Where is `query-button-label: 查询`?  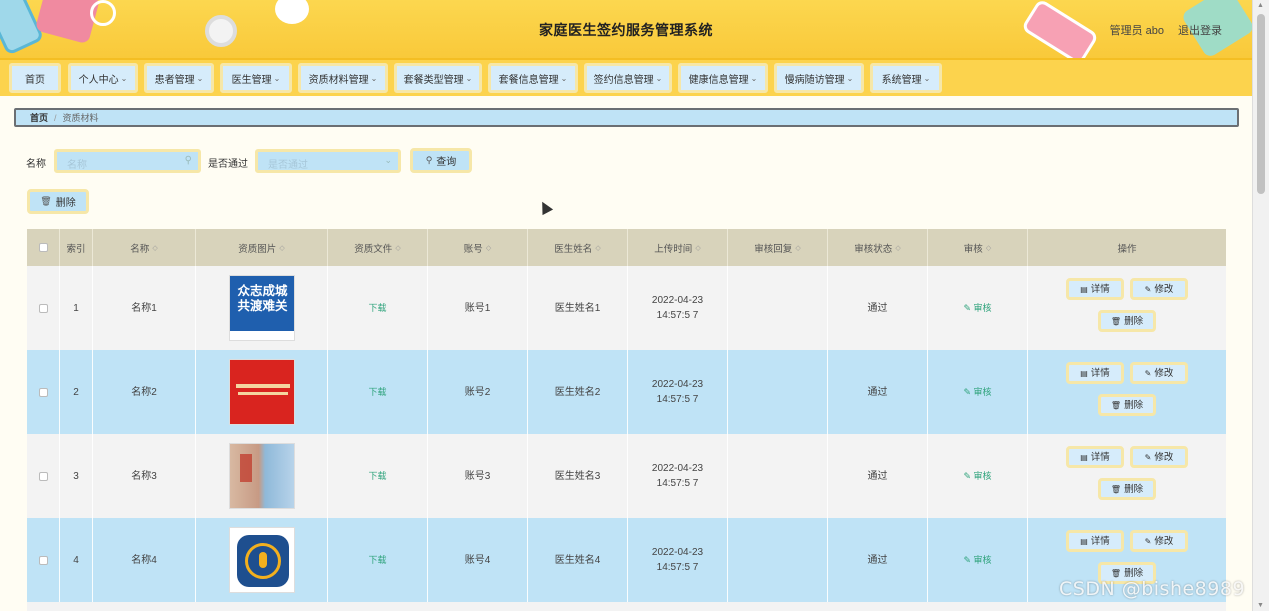 query-button-label: 查询 is located at coordinates (446, 162).